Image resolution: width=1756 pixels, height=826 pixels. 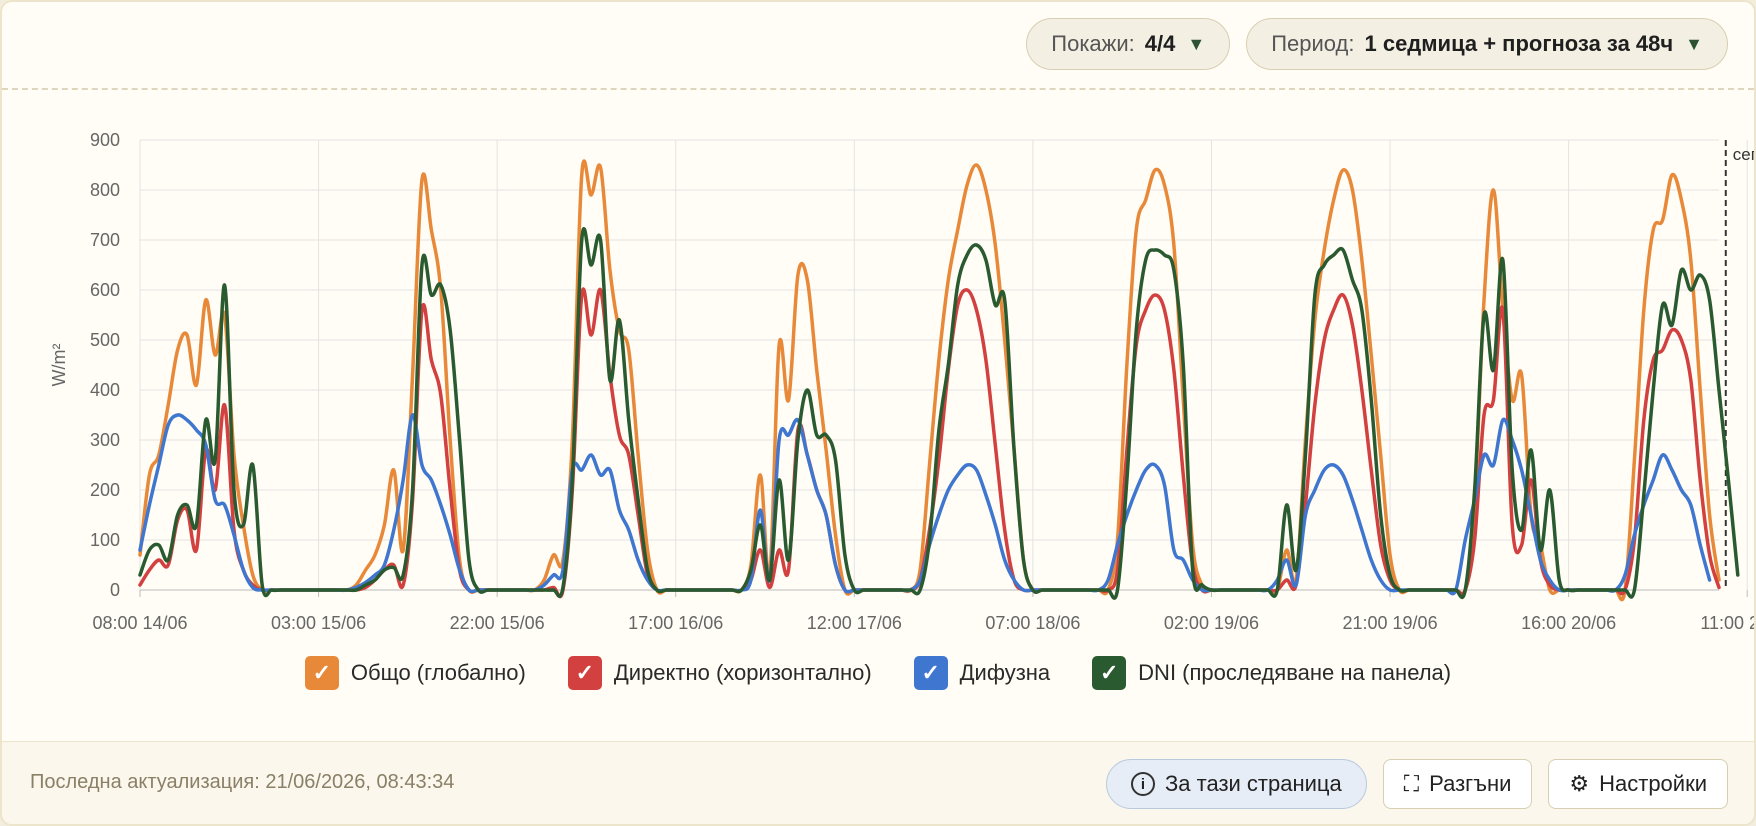 What do you see at coordinates (1411, 783) in the screenshot?
I see `expand-icon: ⛶` at bounding box center [1411, 783].